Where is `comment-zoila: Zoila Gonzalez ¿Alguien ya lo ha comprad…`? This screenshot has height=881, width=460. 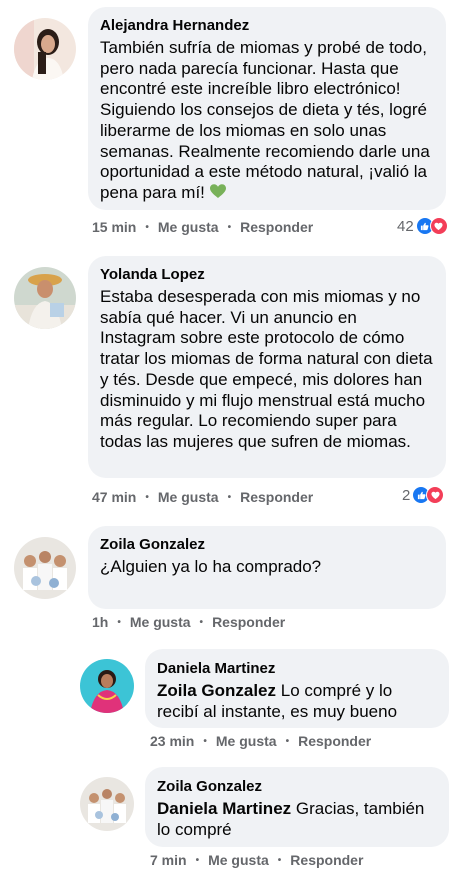 comment-zoila: Zoila Gonzalez ¿Alguien ya lo ha comprad… is located at coordinates (230, 580).